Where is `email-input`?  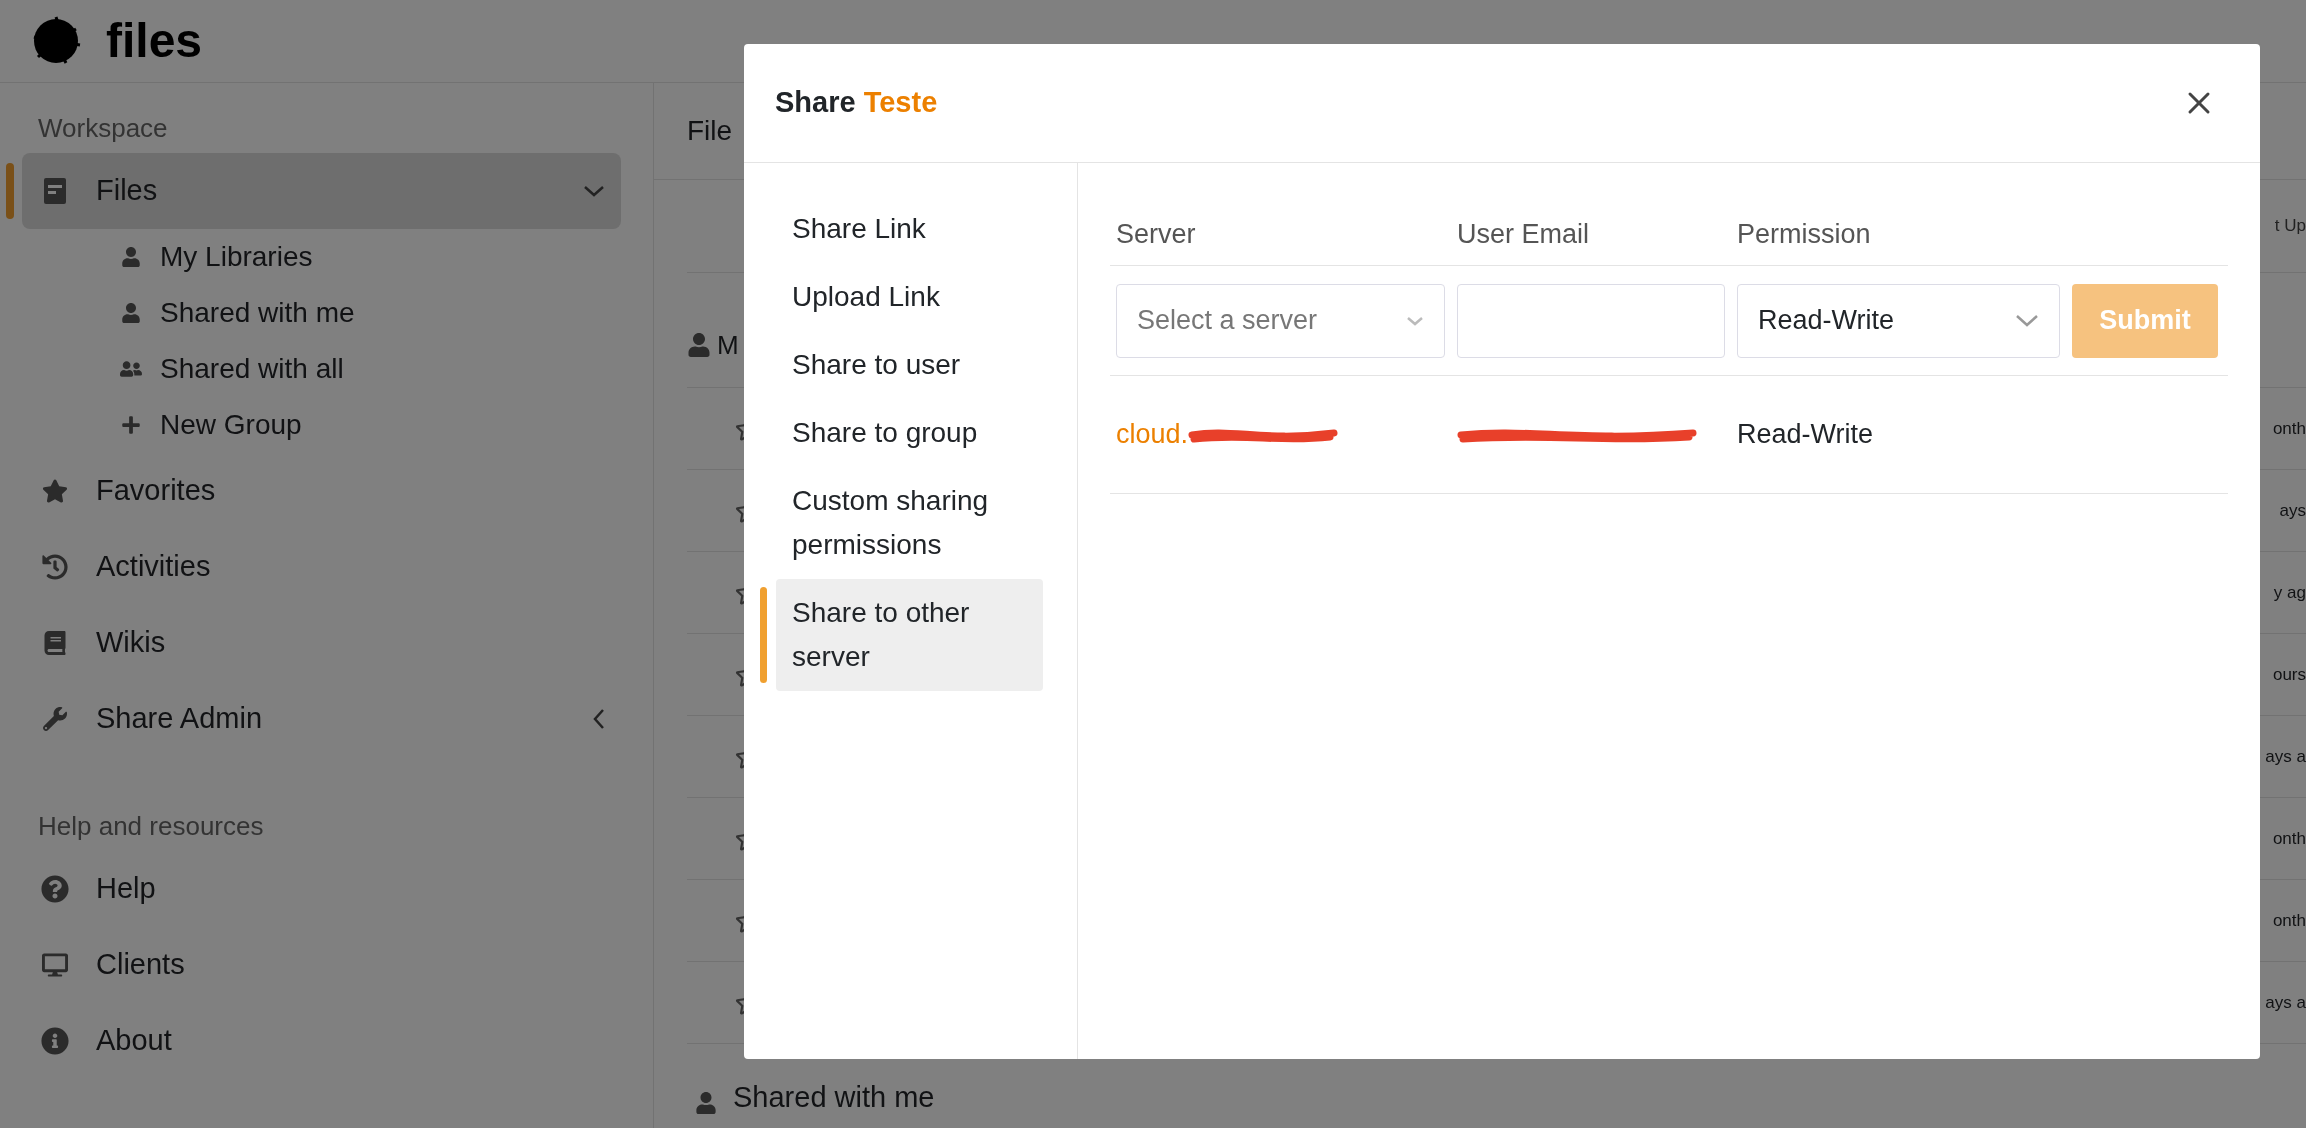
email-input is located at coordinates (1591, 320).